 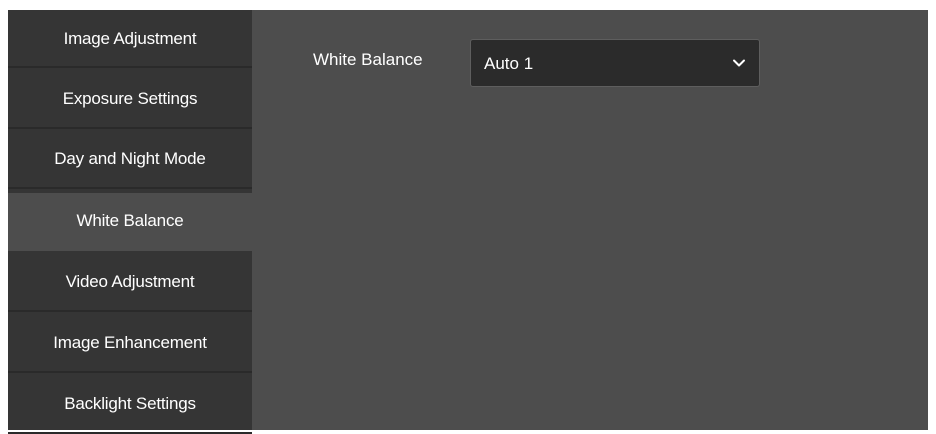 What do you see at coordinates (509, 63) in the screenshot?
I see `white-balance-selected-value: Auto 1` at bounding box center [509, 63].